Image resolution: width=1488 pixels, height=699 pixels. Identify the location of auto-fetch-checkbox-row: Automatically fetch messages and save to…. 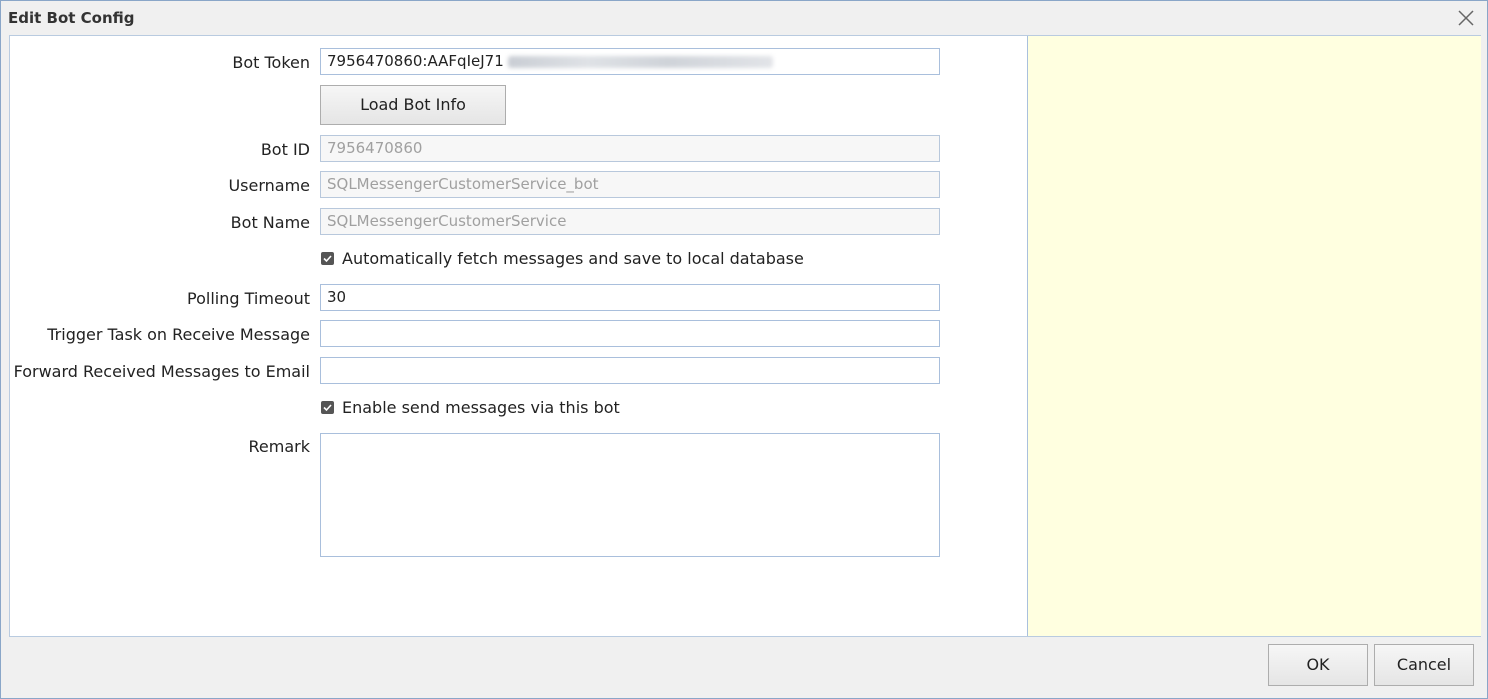
(562, 258).